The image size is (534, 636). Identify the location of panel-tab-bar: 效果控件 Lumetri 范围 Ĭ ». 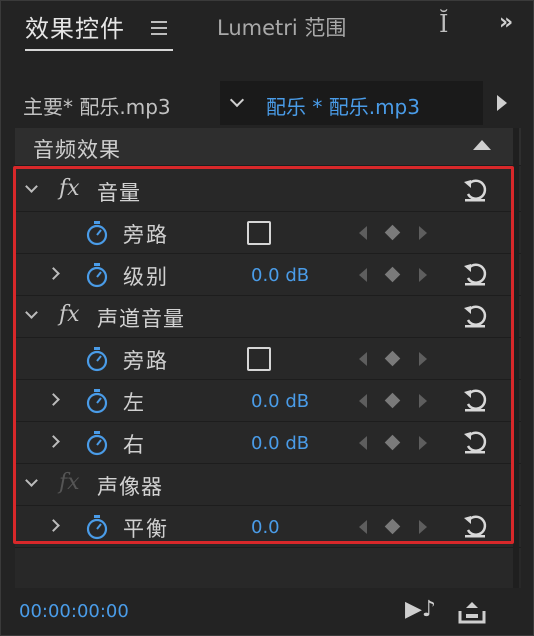
(267, 30).